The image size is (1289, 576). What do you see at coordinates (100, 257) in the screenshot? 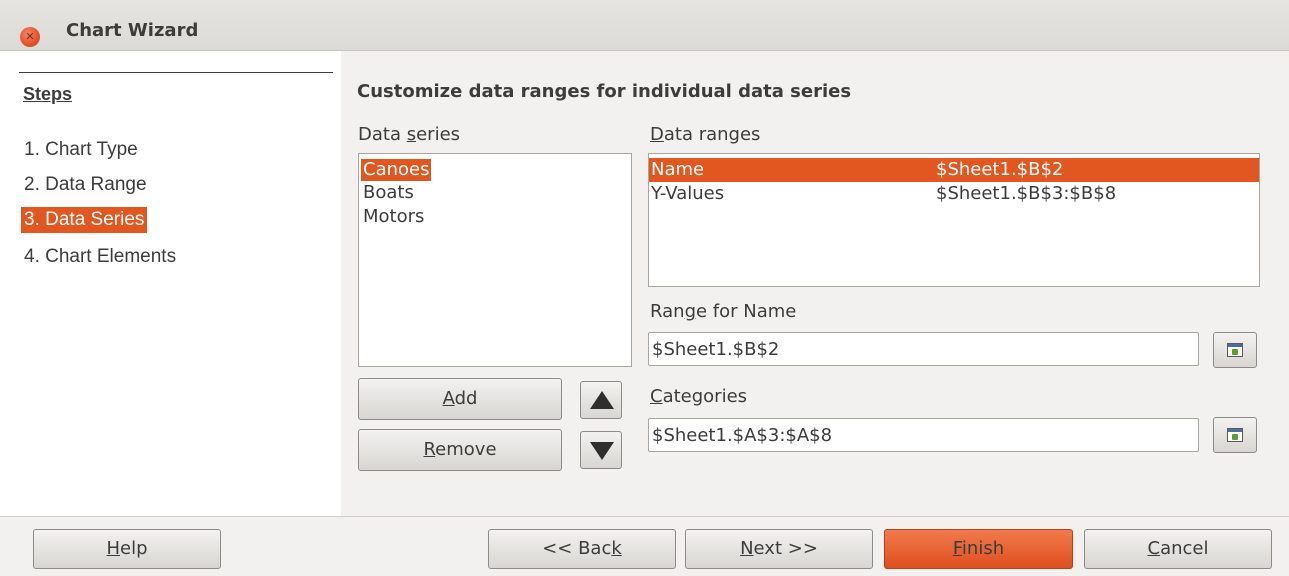
I see `step-chart-elements: 4. Chart Elements` at bounding box center [100, 257].